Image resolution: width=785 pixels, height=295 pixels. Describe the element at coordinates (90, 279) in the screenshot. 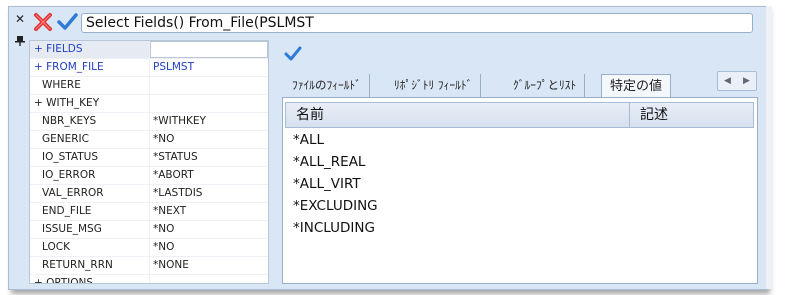

I see `param-name: + OPTIONS` at that location.